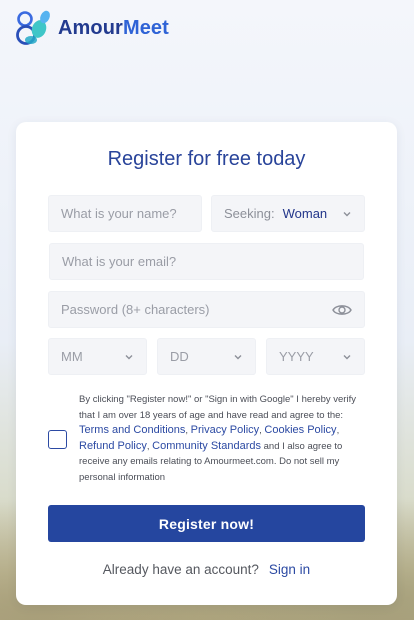  Describe the element at coordinates (57, 439) in the screenshot. I see `terms-checkbox` at that location.